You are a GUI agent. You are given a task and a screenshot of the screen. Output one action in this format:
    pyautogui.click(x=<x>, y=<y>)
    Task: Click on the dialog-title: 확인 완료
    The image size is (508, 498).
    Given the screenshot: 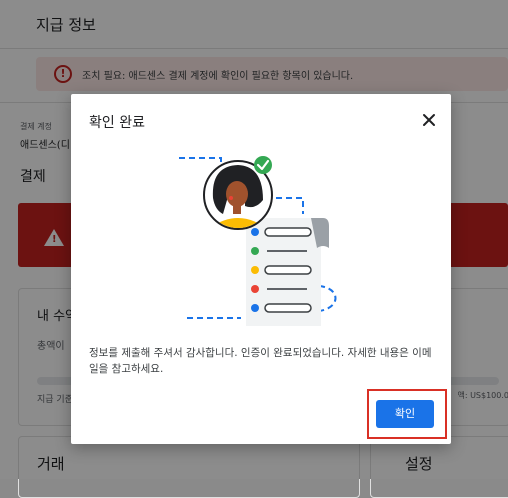 What is the action you would take?
    pyautogui.click(x=117, y=123)
    